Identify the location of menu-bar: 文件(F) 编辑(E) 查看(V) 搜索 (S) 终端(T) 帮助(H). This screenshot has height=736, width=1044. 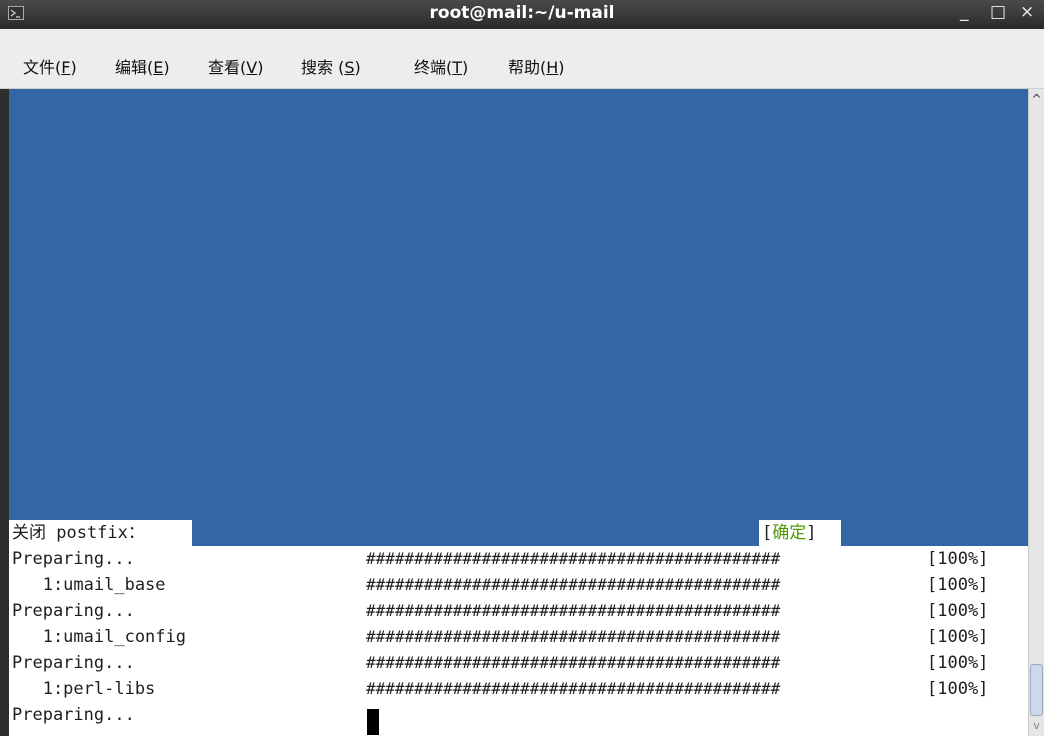
(522, 59).